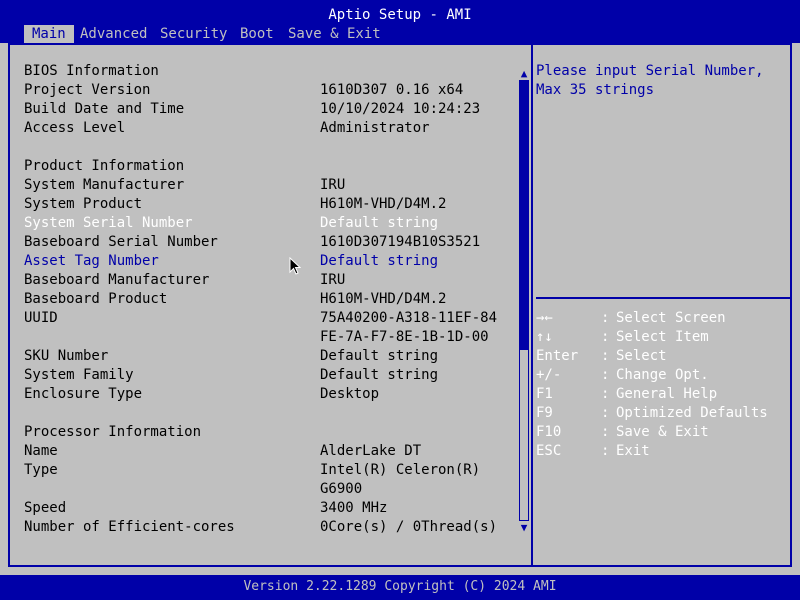 The height and width of the screenshot is (600, 800). Describe the element at coordinates (96, 299) in the screenshot. I see `baseboard-product-label: Baseboard Product` at that location.